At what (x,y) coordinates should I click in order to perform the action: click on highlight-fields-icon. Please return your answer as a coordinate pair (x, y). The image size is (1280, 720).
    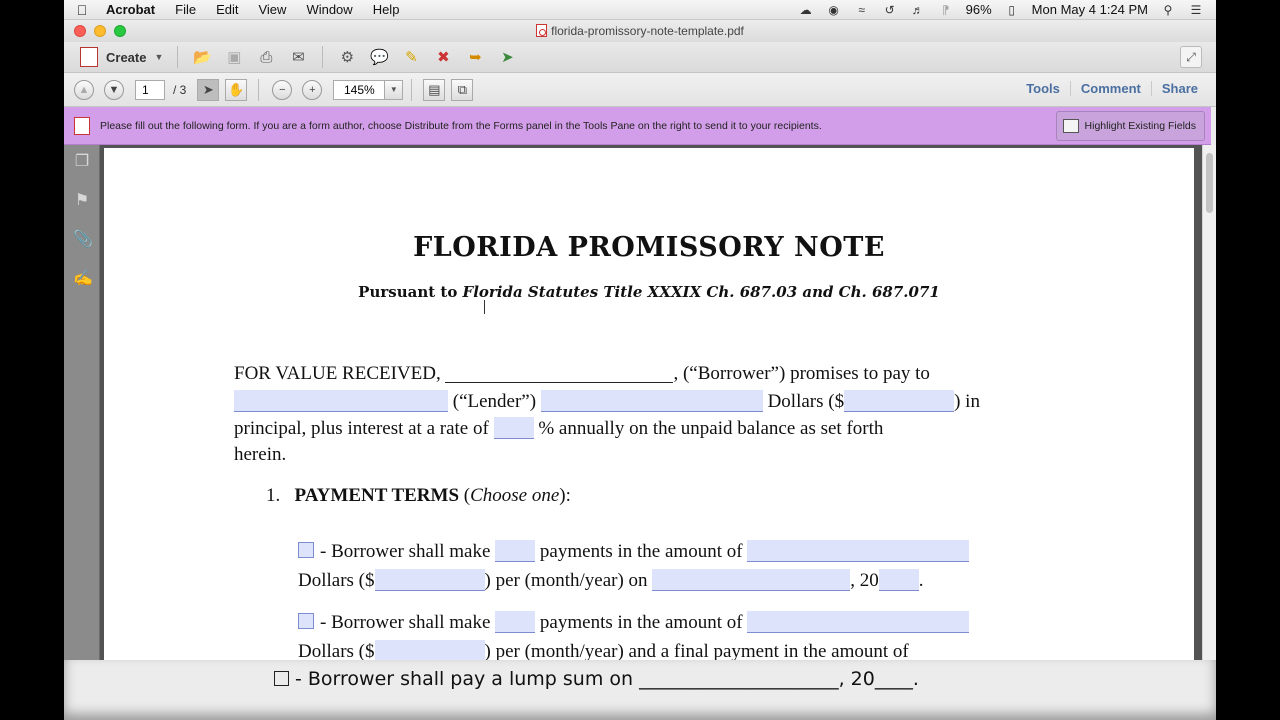
    Looking at the image, I should click on (1070, 126).